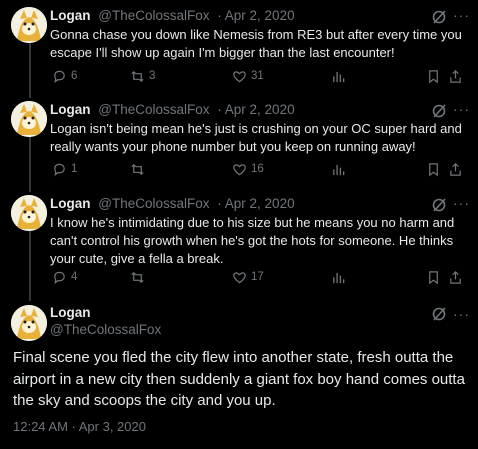 Image resolution: width=478 pixels, height=449 pixels. I want to click on tweet-actions: 4 17, so click(260, 277).